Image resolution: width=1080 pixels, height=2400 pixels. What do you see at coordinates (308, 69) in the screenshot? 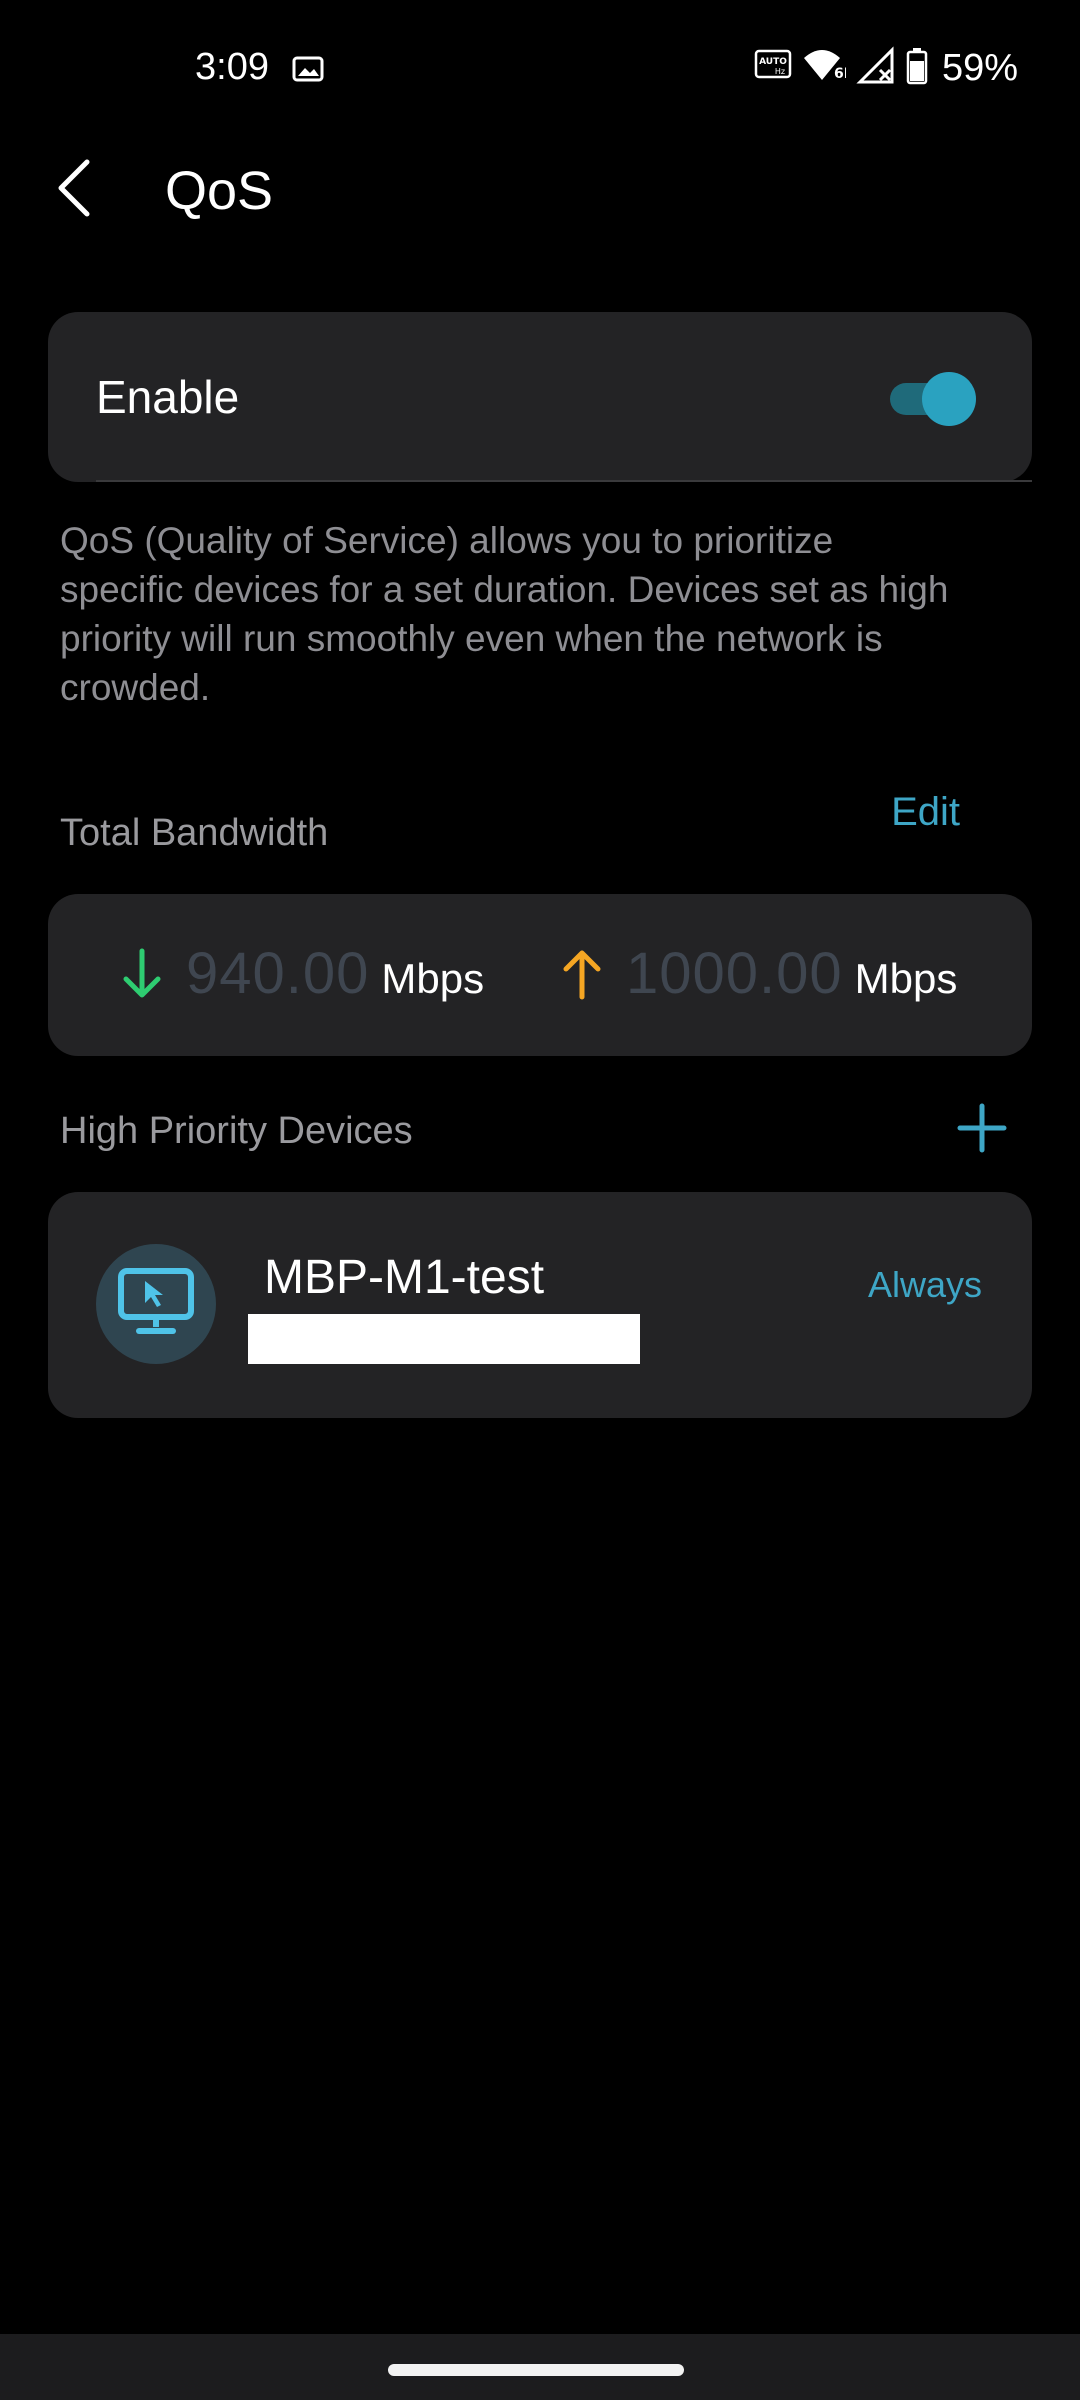
I see `image-icon` at bounding box center [308, 69].